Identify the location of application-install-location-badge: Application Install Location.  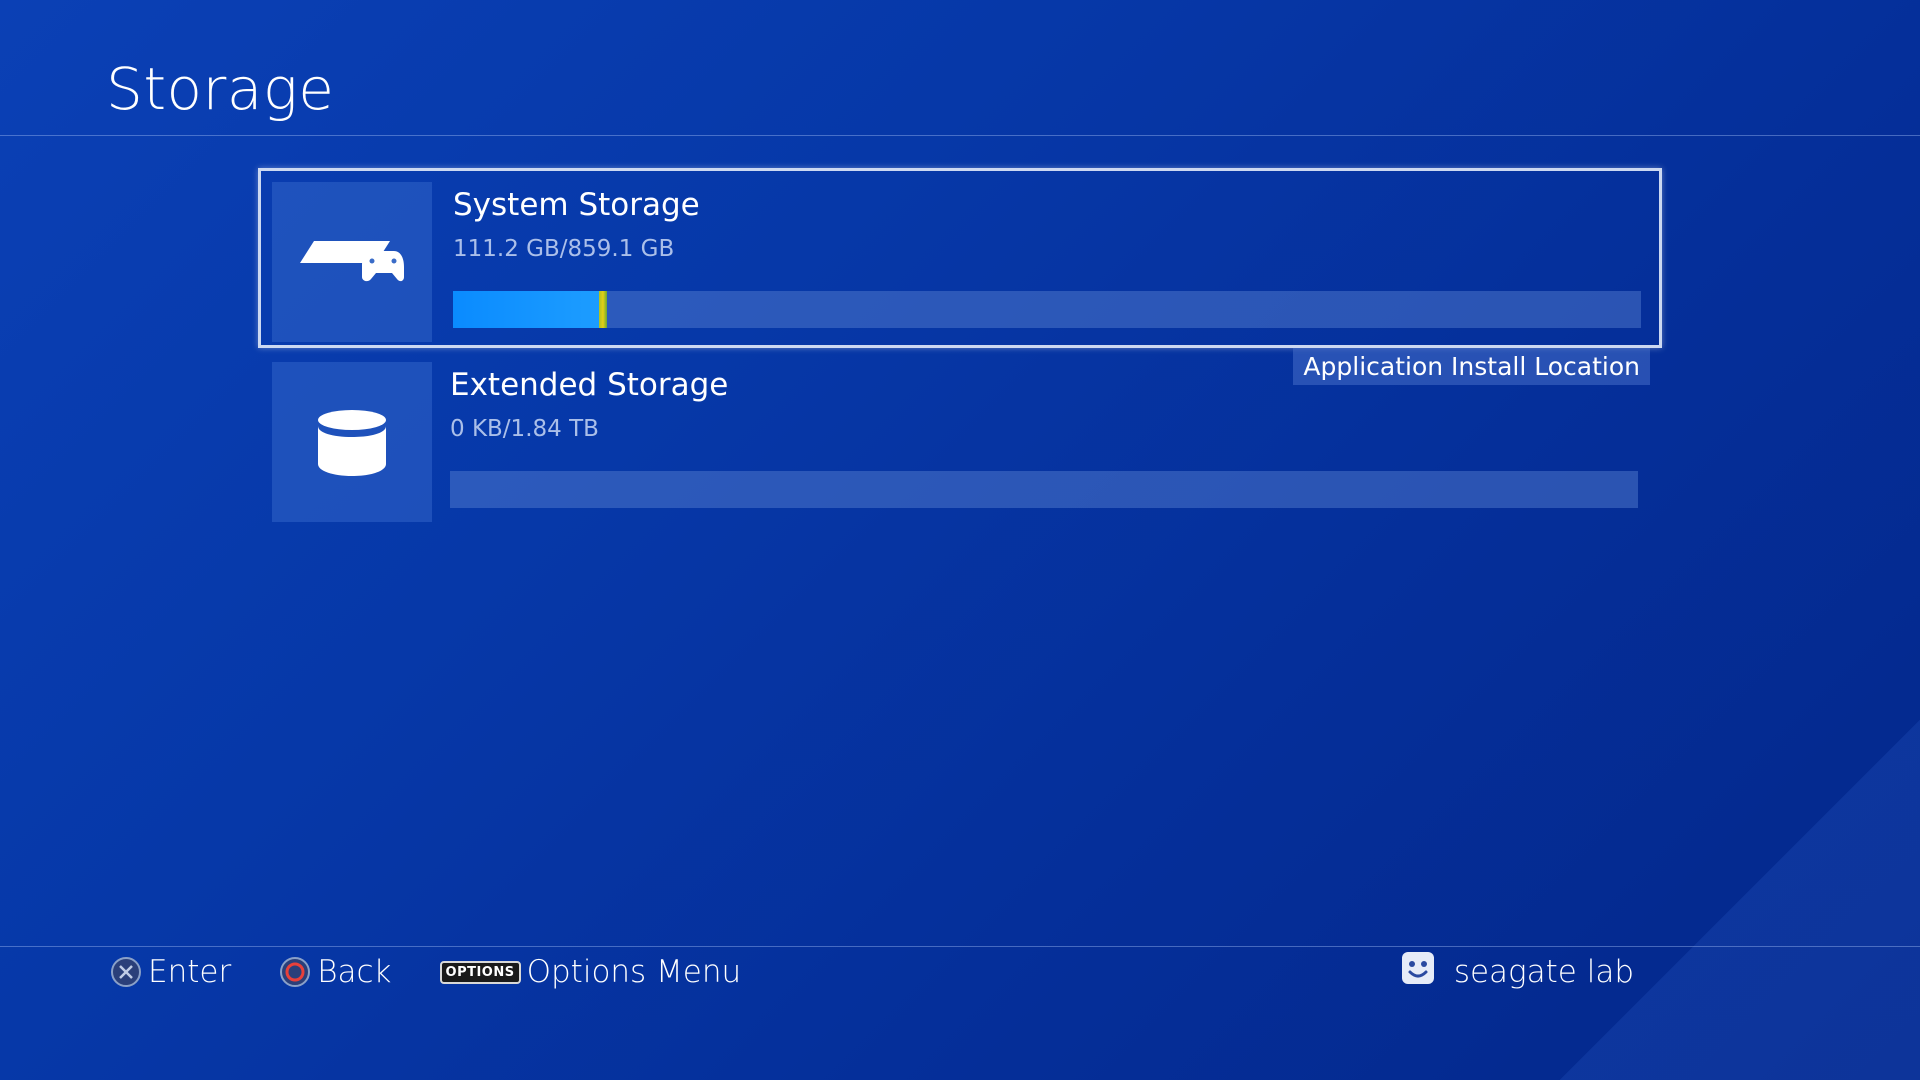
(1471, 366).